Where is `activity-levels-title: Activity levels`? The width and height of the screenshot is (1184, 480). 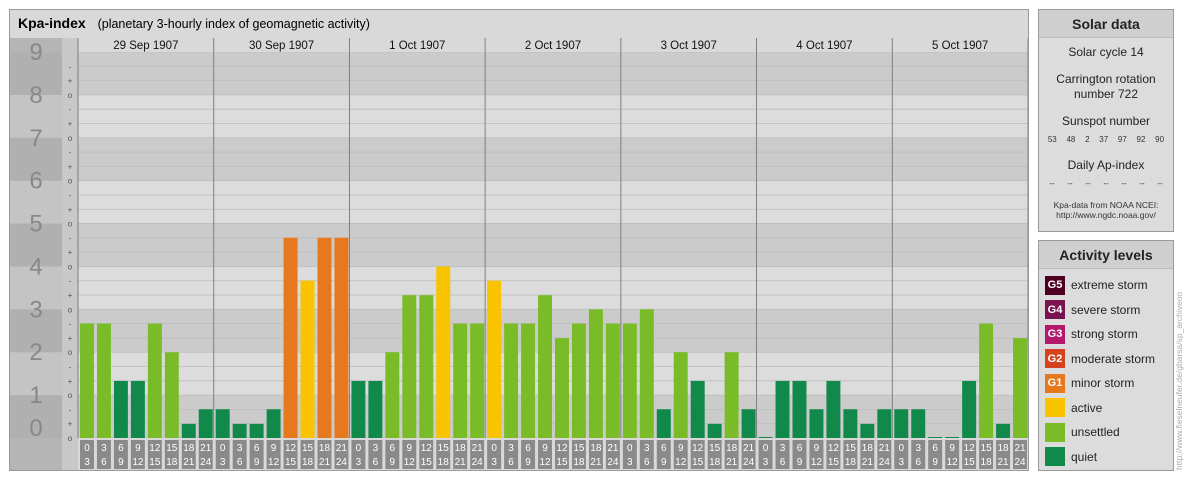 activity-levels-title: Activity levels is located at coordinates (1106, 255).